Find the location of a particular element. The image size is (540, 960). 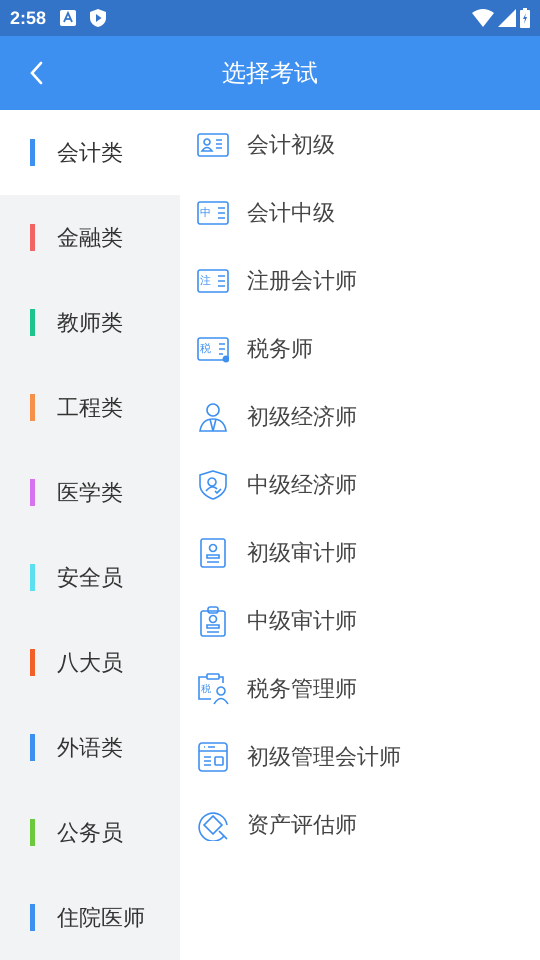

form-icon is located at coordinates (213, 757).